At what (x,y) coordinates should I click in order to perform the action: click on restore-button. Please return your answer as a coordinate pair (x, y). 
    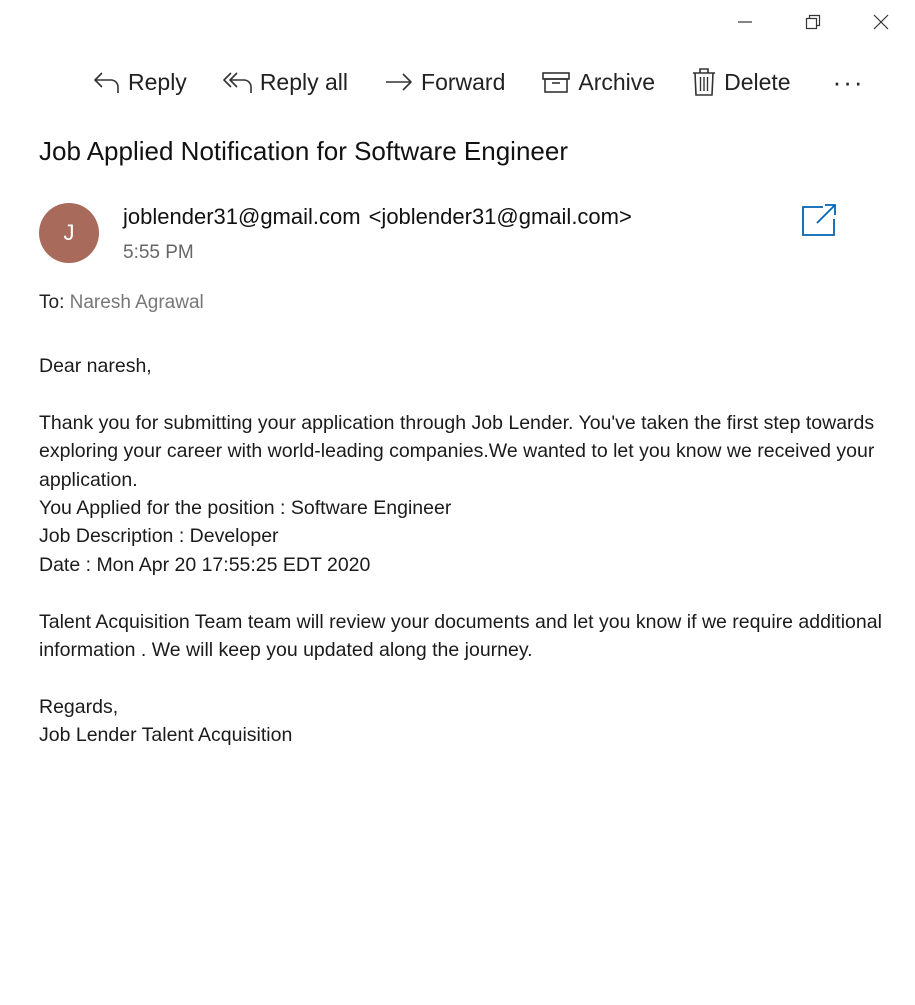
    Looking at the image, I should click on (813, 22).